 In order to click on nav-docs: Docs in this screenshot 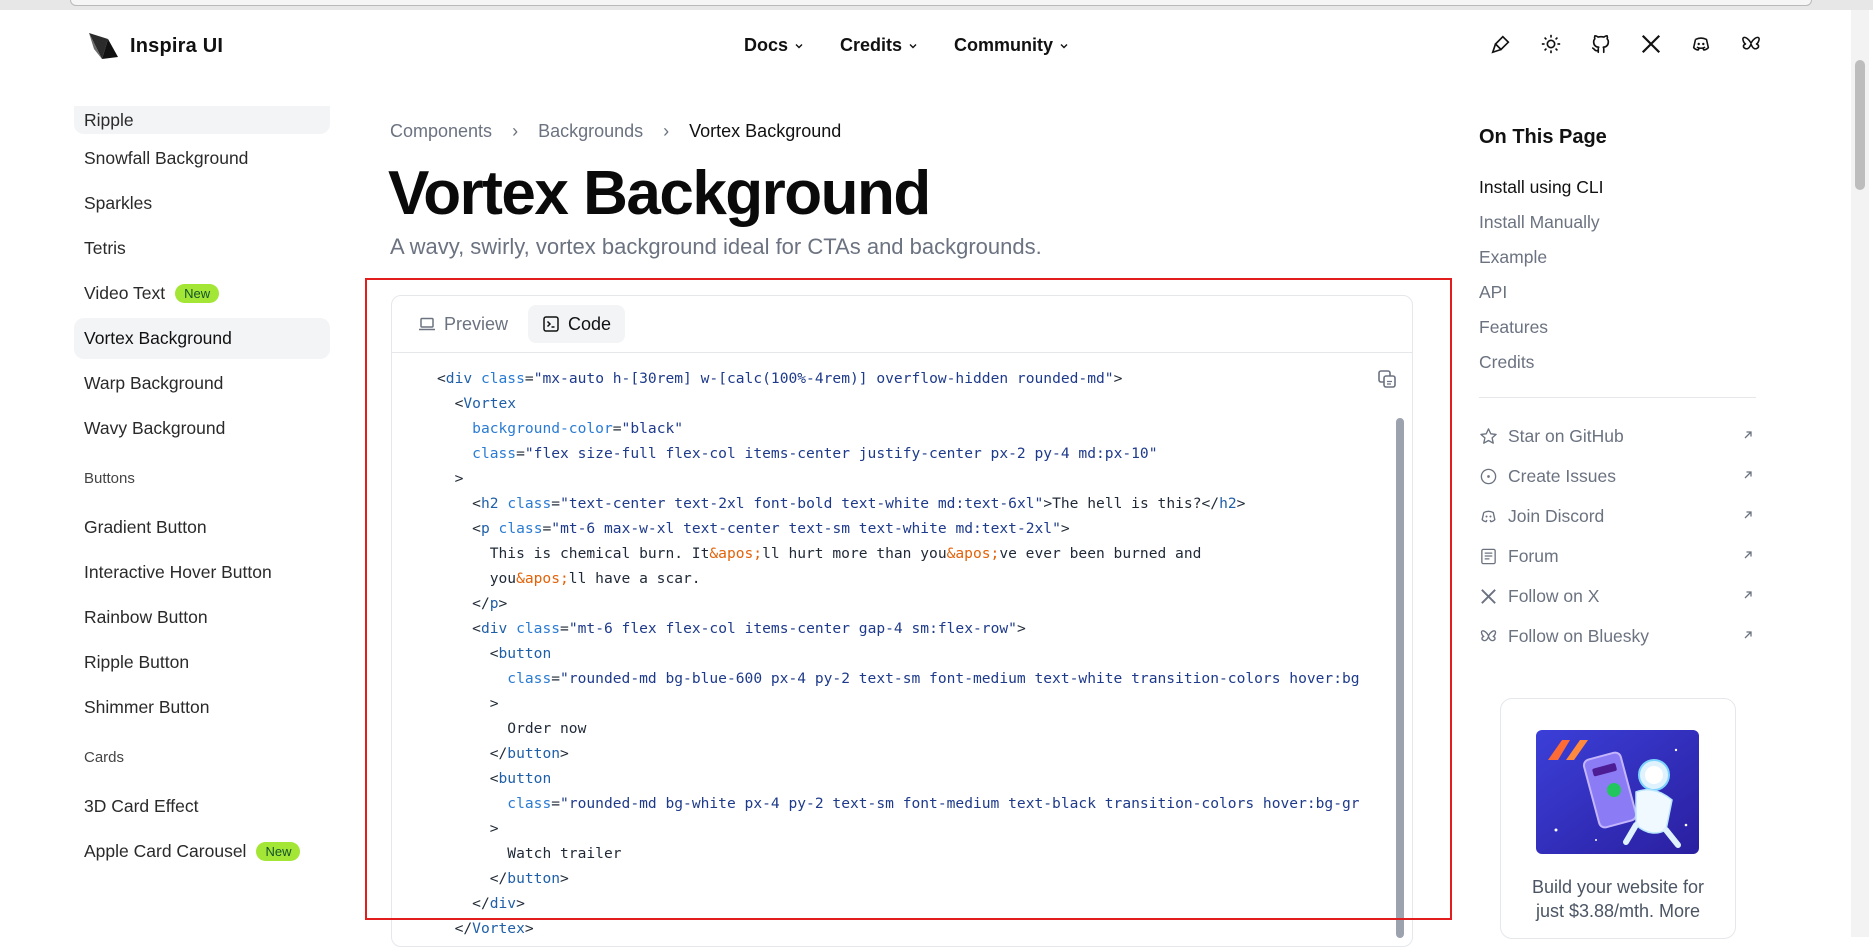, I will do `click(774, 45)`.